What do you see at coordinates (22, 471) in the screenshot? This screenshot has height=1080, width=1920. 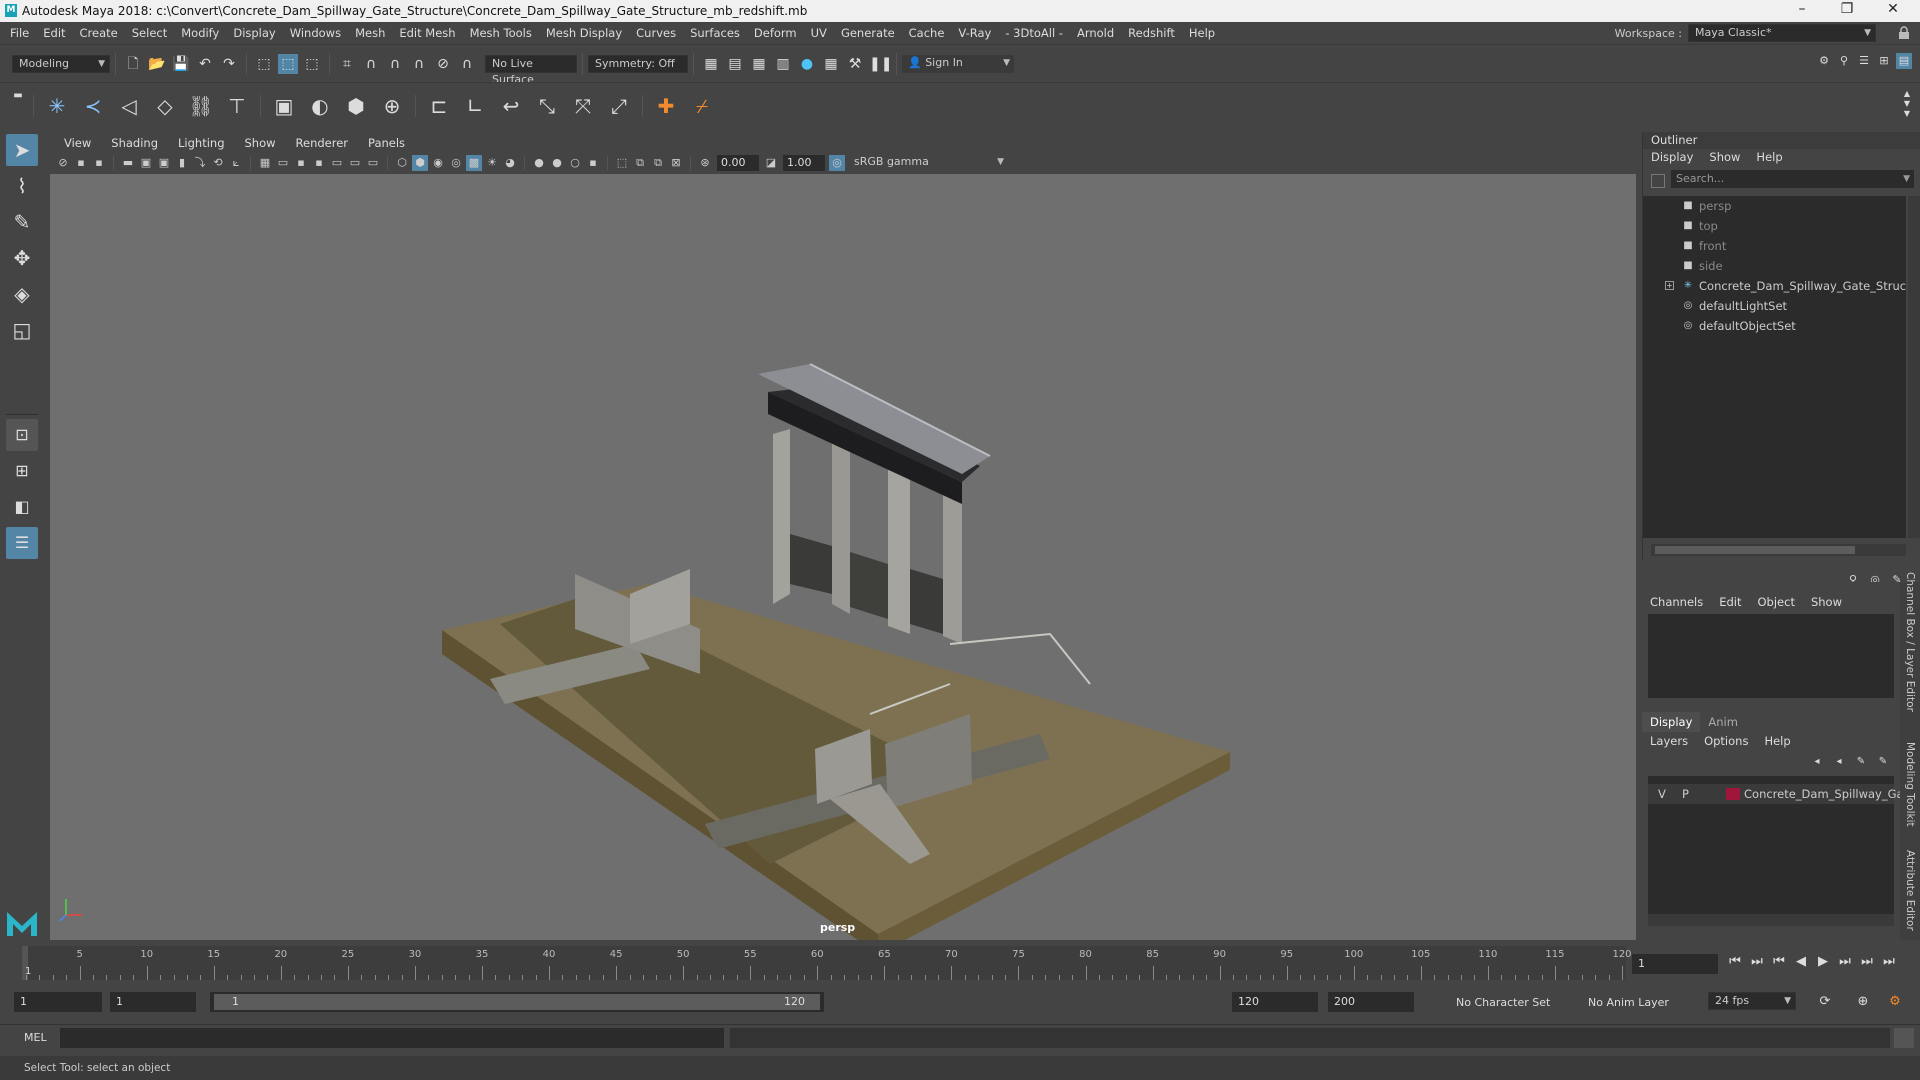 I see `four-view-layout-icon: ⊞` at bounding box center [22, 471].